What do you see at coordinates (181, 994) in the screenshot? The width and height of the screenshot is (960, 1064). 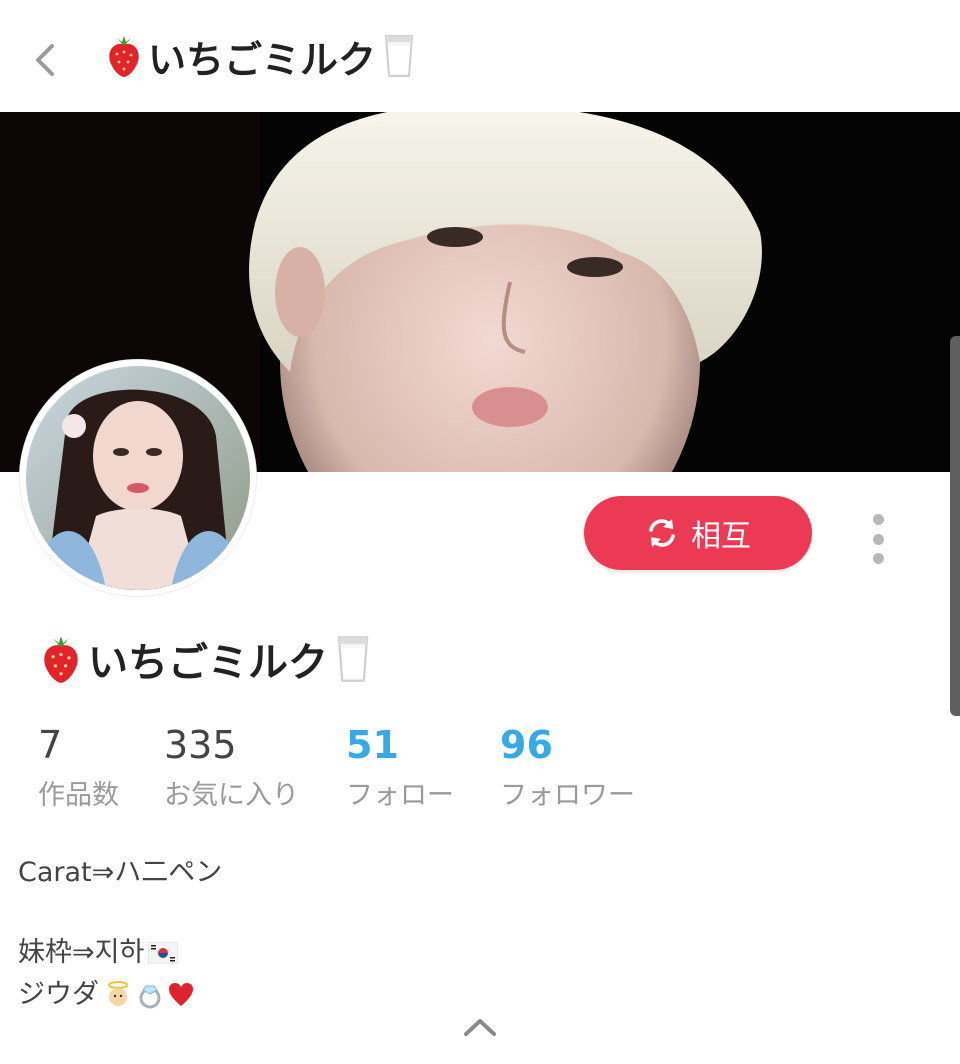 I see `heart-icon` at bounding box center [181, 994].